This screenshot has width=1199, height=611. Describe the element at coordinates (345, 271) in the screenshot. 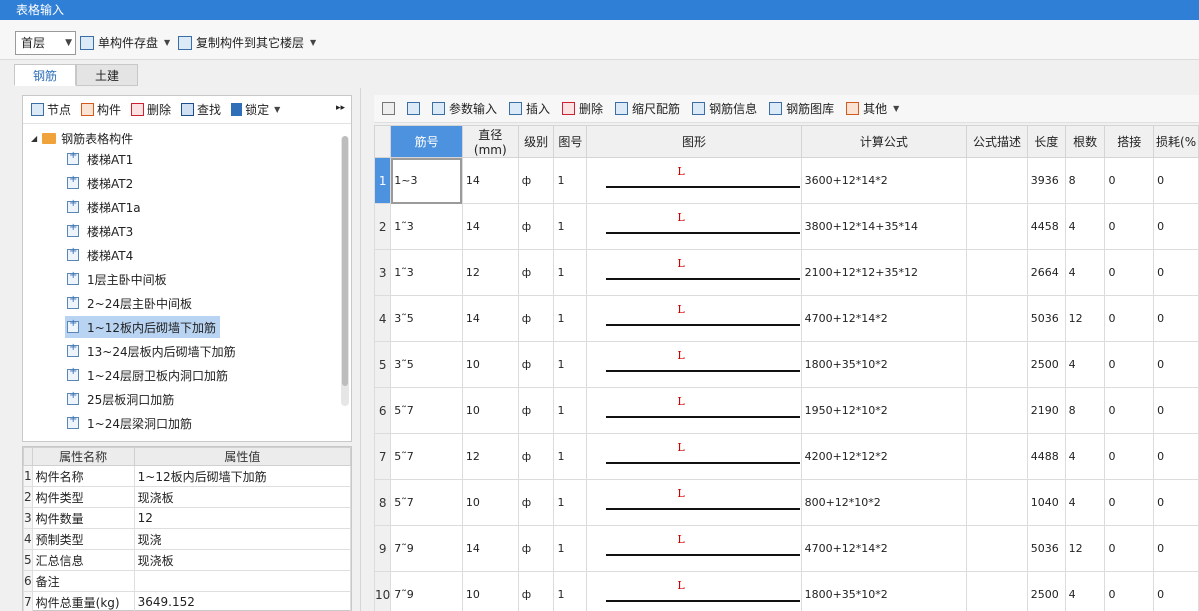

I see `tree-scrollbar` at that location.